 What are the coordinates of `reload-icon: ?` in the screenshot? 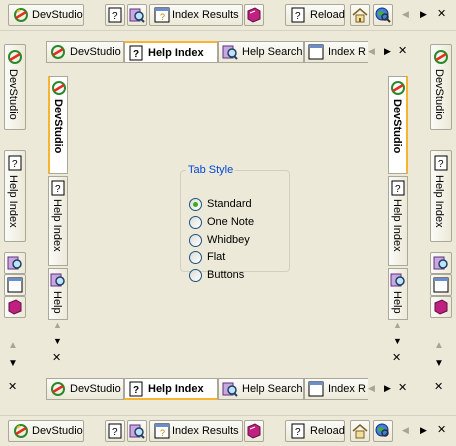 It's located at (298, 431).